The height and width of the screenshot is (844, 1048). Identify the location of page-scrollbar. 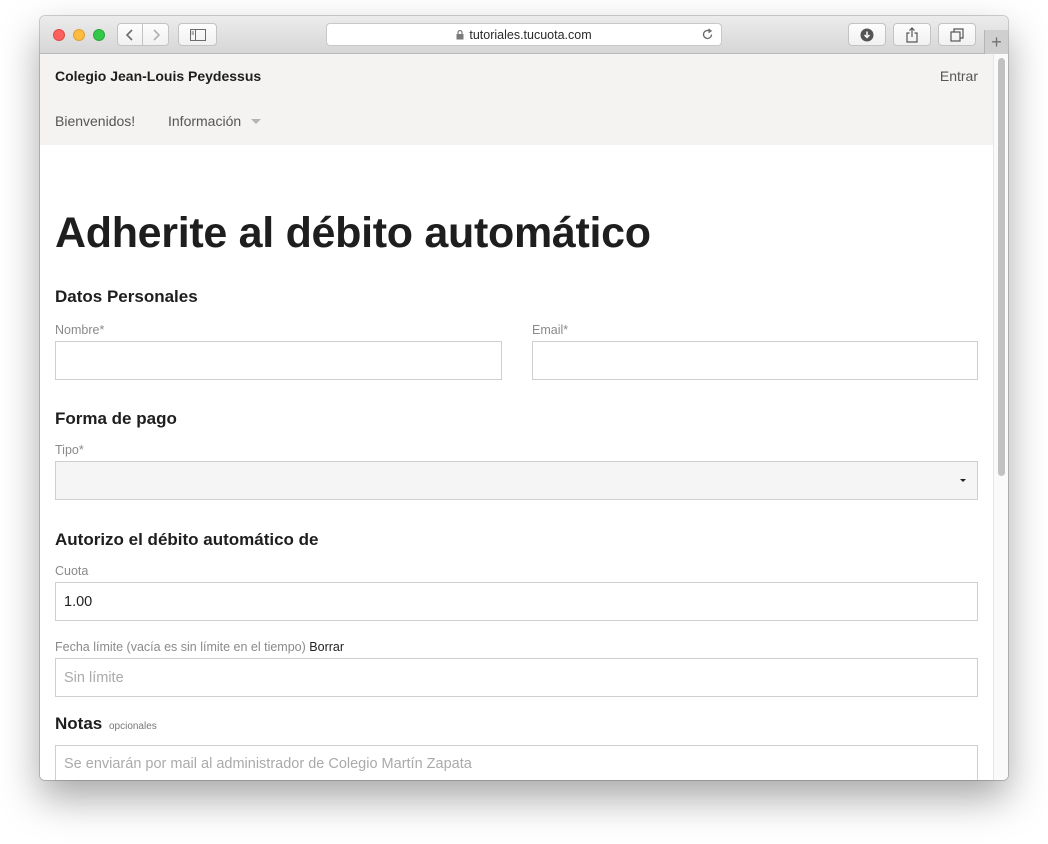
(1000, 417).